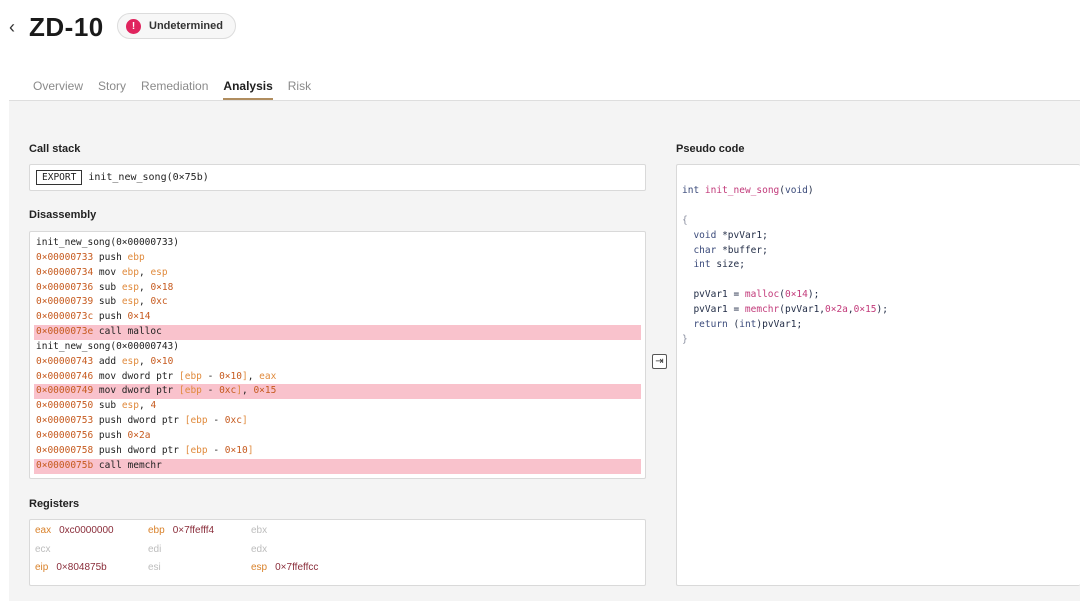  What do you see at coordinates (730, 235) in the screenshot?
I see `pseudo-code-line: void *pvVar1;` at bounding box center [730, 235].